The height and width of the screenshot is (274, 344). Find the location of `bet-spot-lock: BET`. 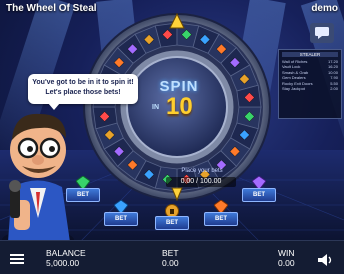

bet-spot-lock: BET is located at coordinates (172, 218).